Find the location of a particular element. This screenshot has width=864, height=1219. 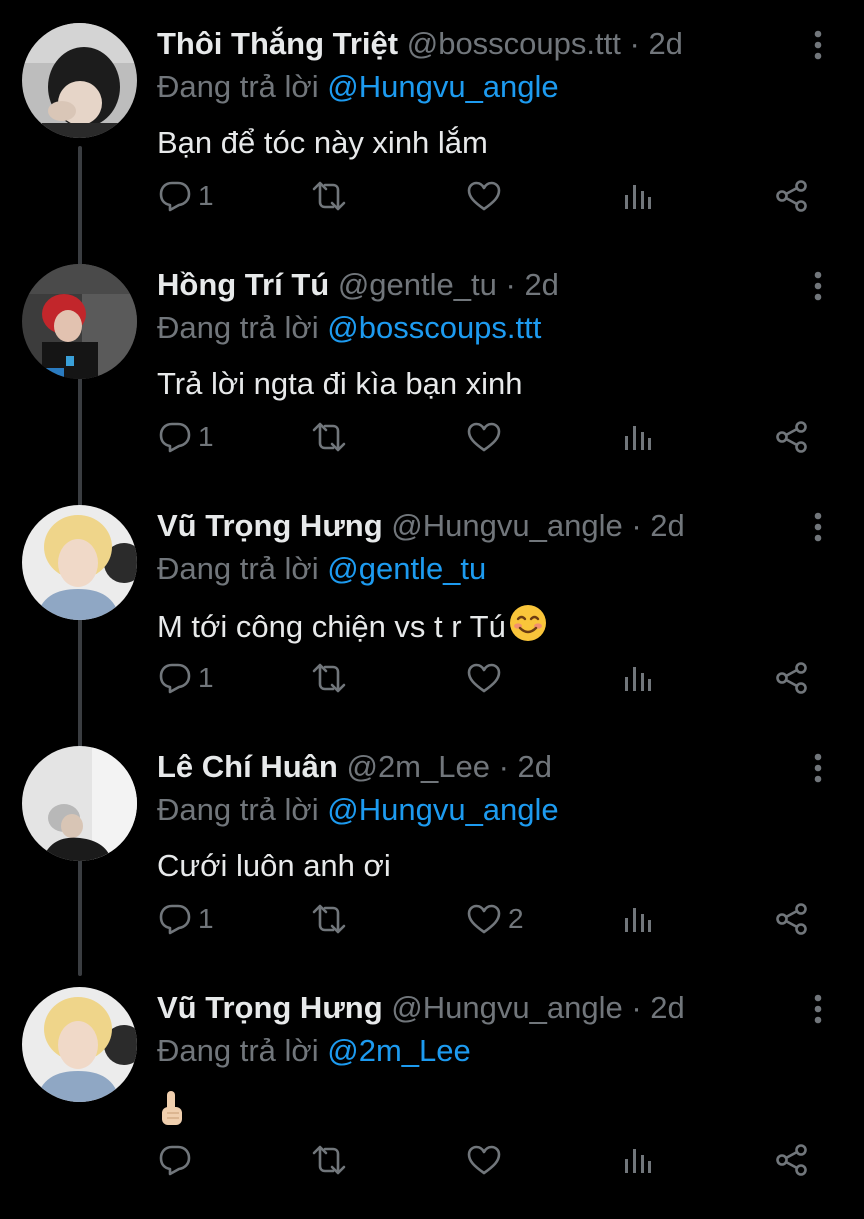

share-icon is located at coordinates (791, 919).